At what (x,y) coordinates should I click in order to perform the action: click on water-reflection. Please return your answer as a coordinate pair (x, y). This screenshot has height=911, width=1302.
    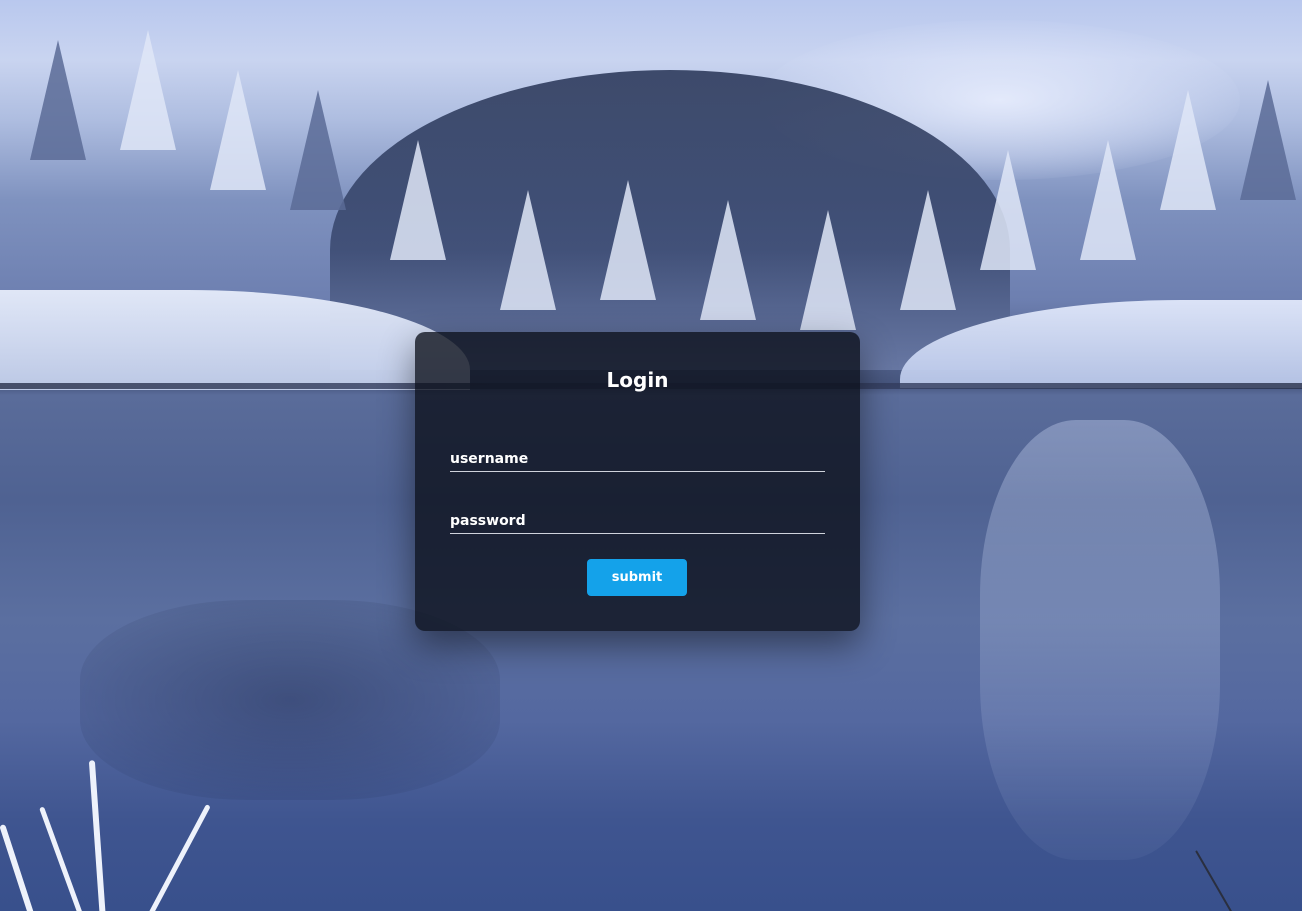
    Looking at the image, I should click on (1100, 640).